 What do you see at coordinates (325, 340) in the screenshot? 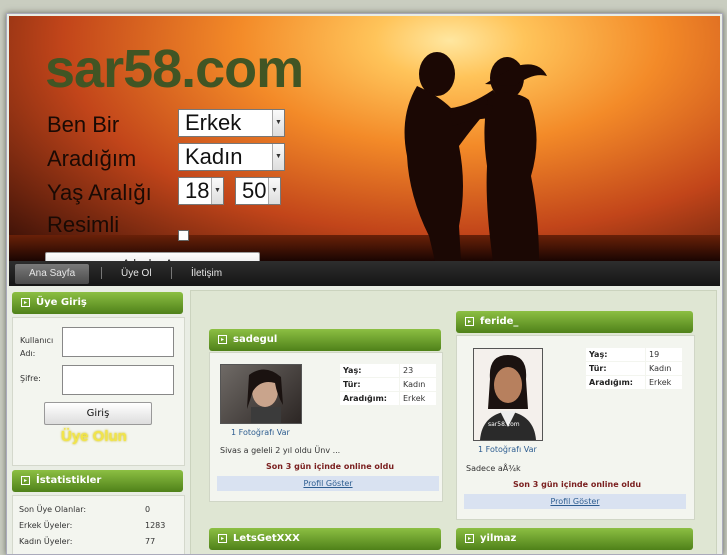
I see `profile-header: ▸ sadegul` at bounding box center [325, 340].